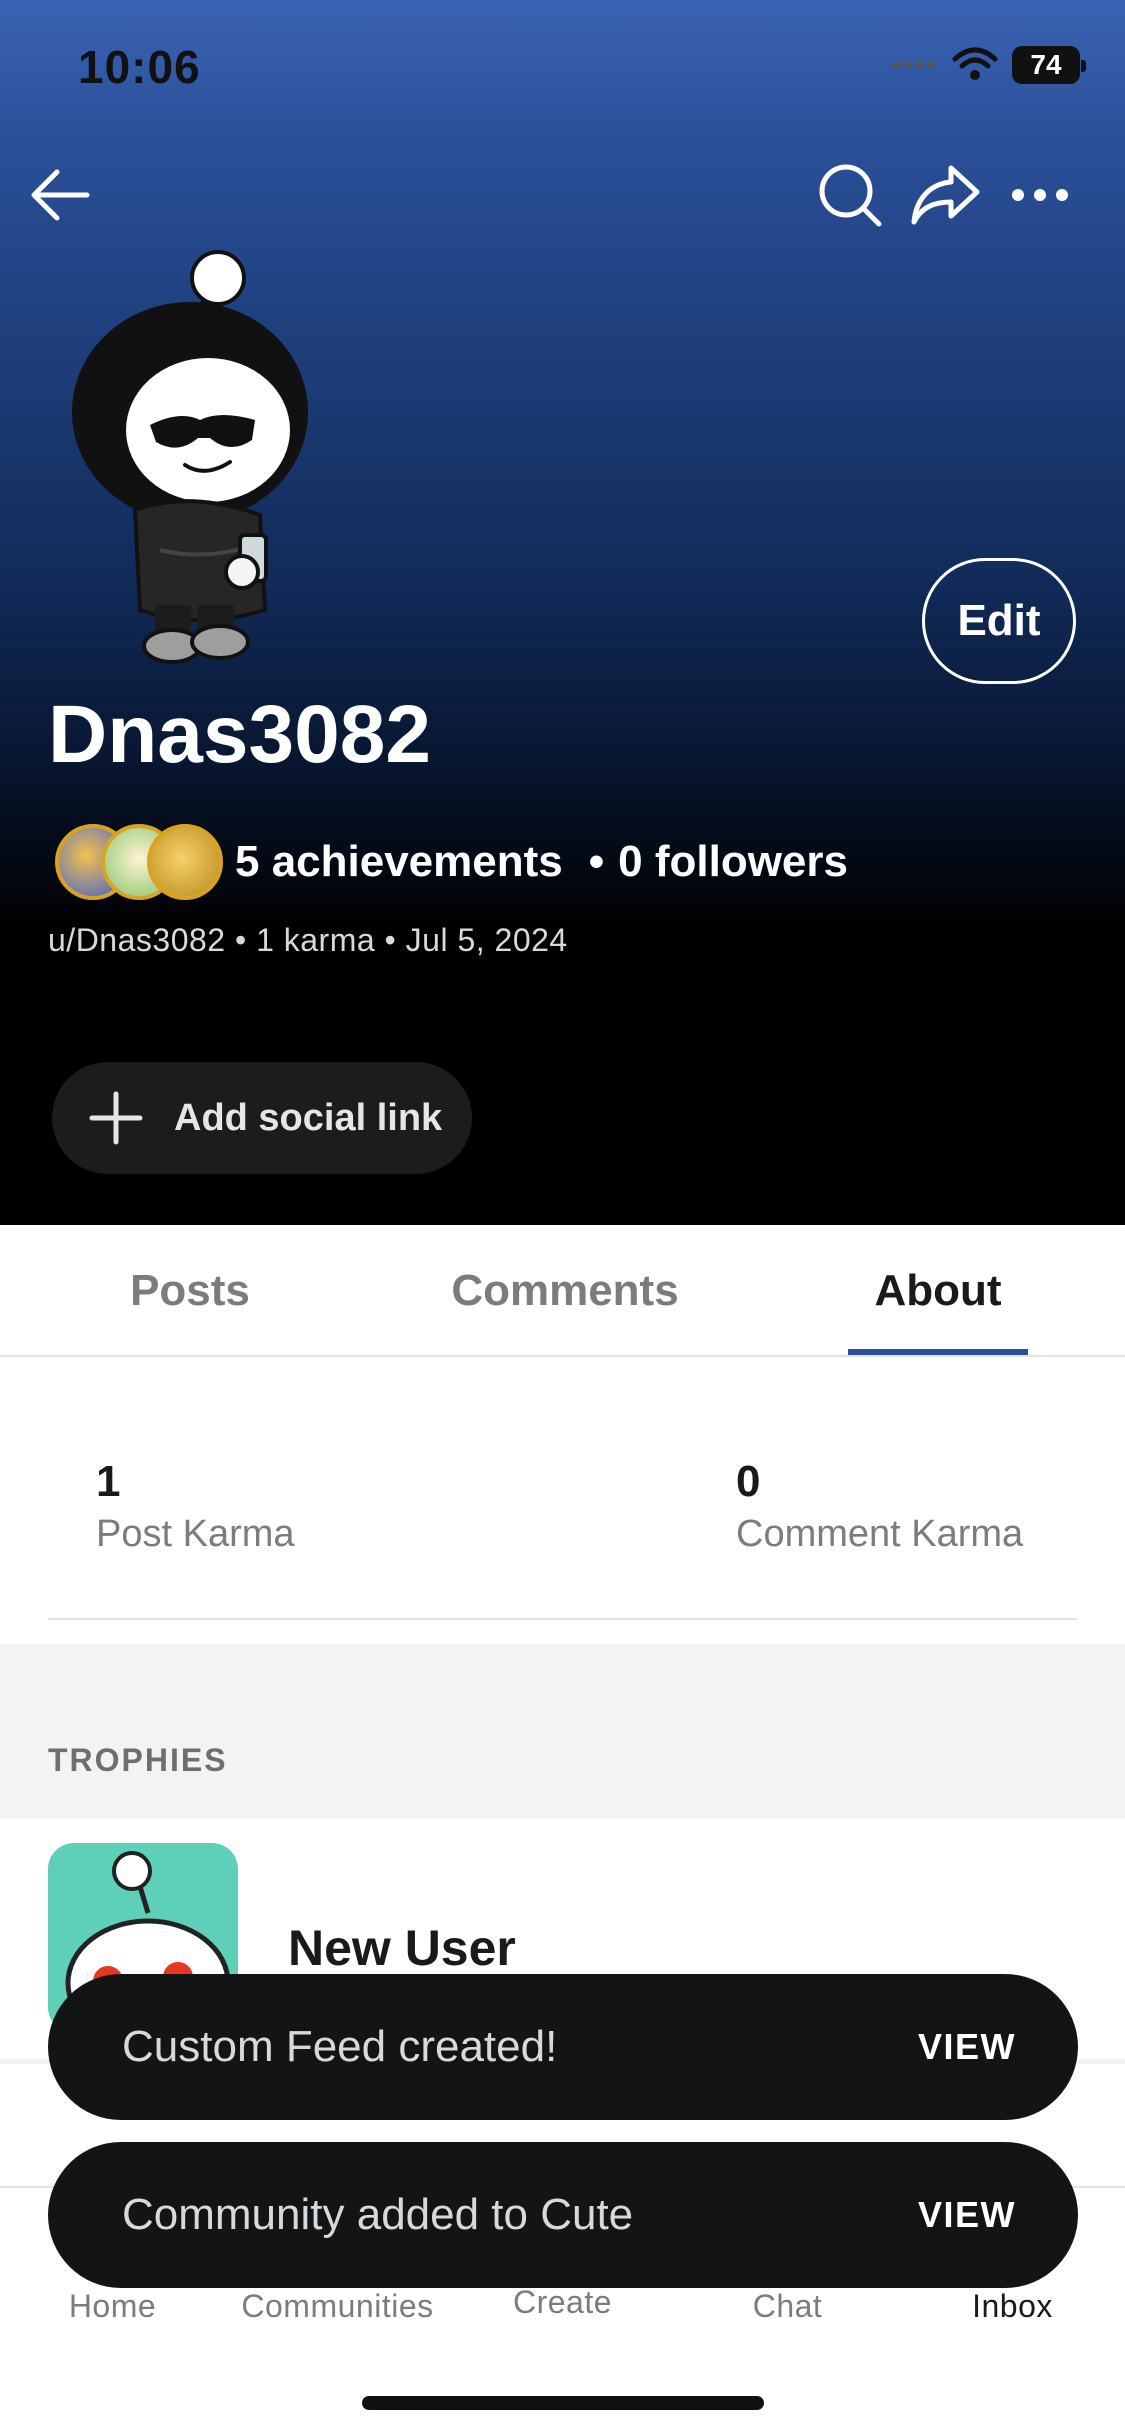 Image resolution: width=1125 pixels, height=2436 pixels. I want to click on more-options-button, so click(1040, 195).